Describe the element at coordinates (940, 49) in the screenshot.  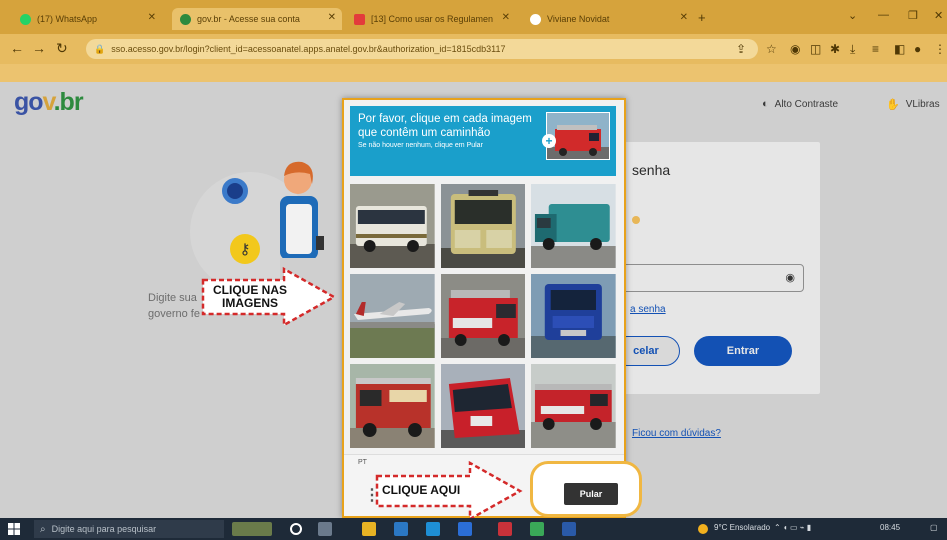
I see `menu-icon: ⋮` at that location.